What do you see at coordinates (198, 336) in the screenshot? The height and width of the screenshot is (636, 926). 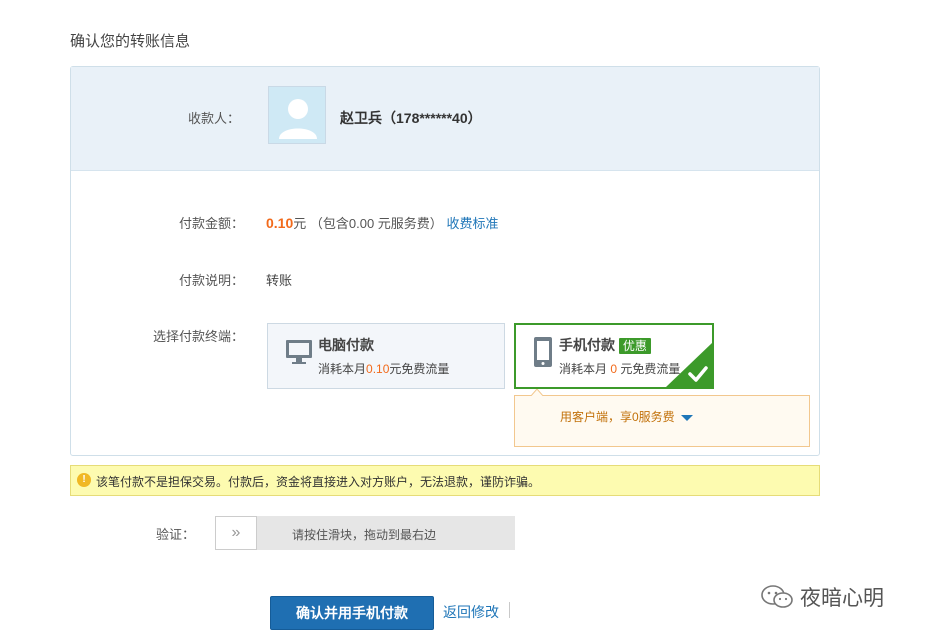 I see `terminal-label: 选择付款终端：` at bounding box center [198, 336].